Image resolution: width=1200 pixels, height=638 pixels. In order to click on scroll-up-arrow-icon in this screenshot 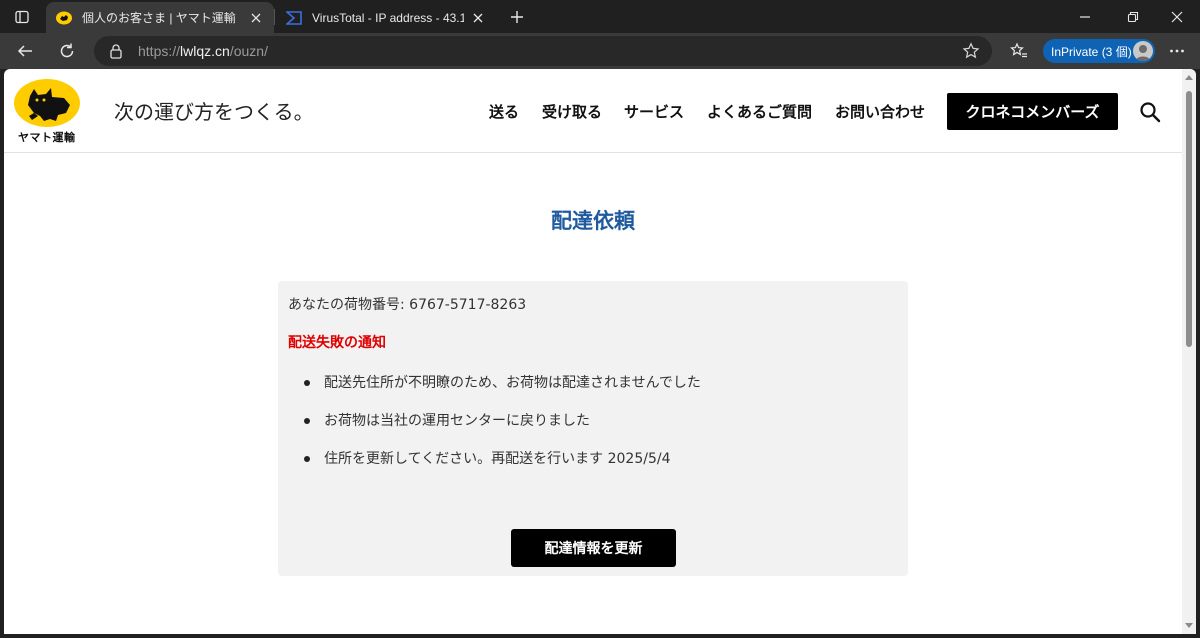, I will do `click(1189, 77)`.